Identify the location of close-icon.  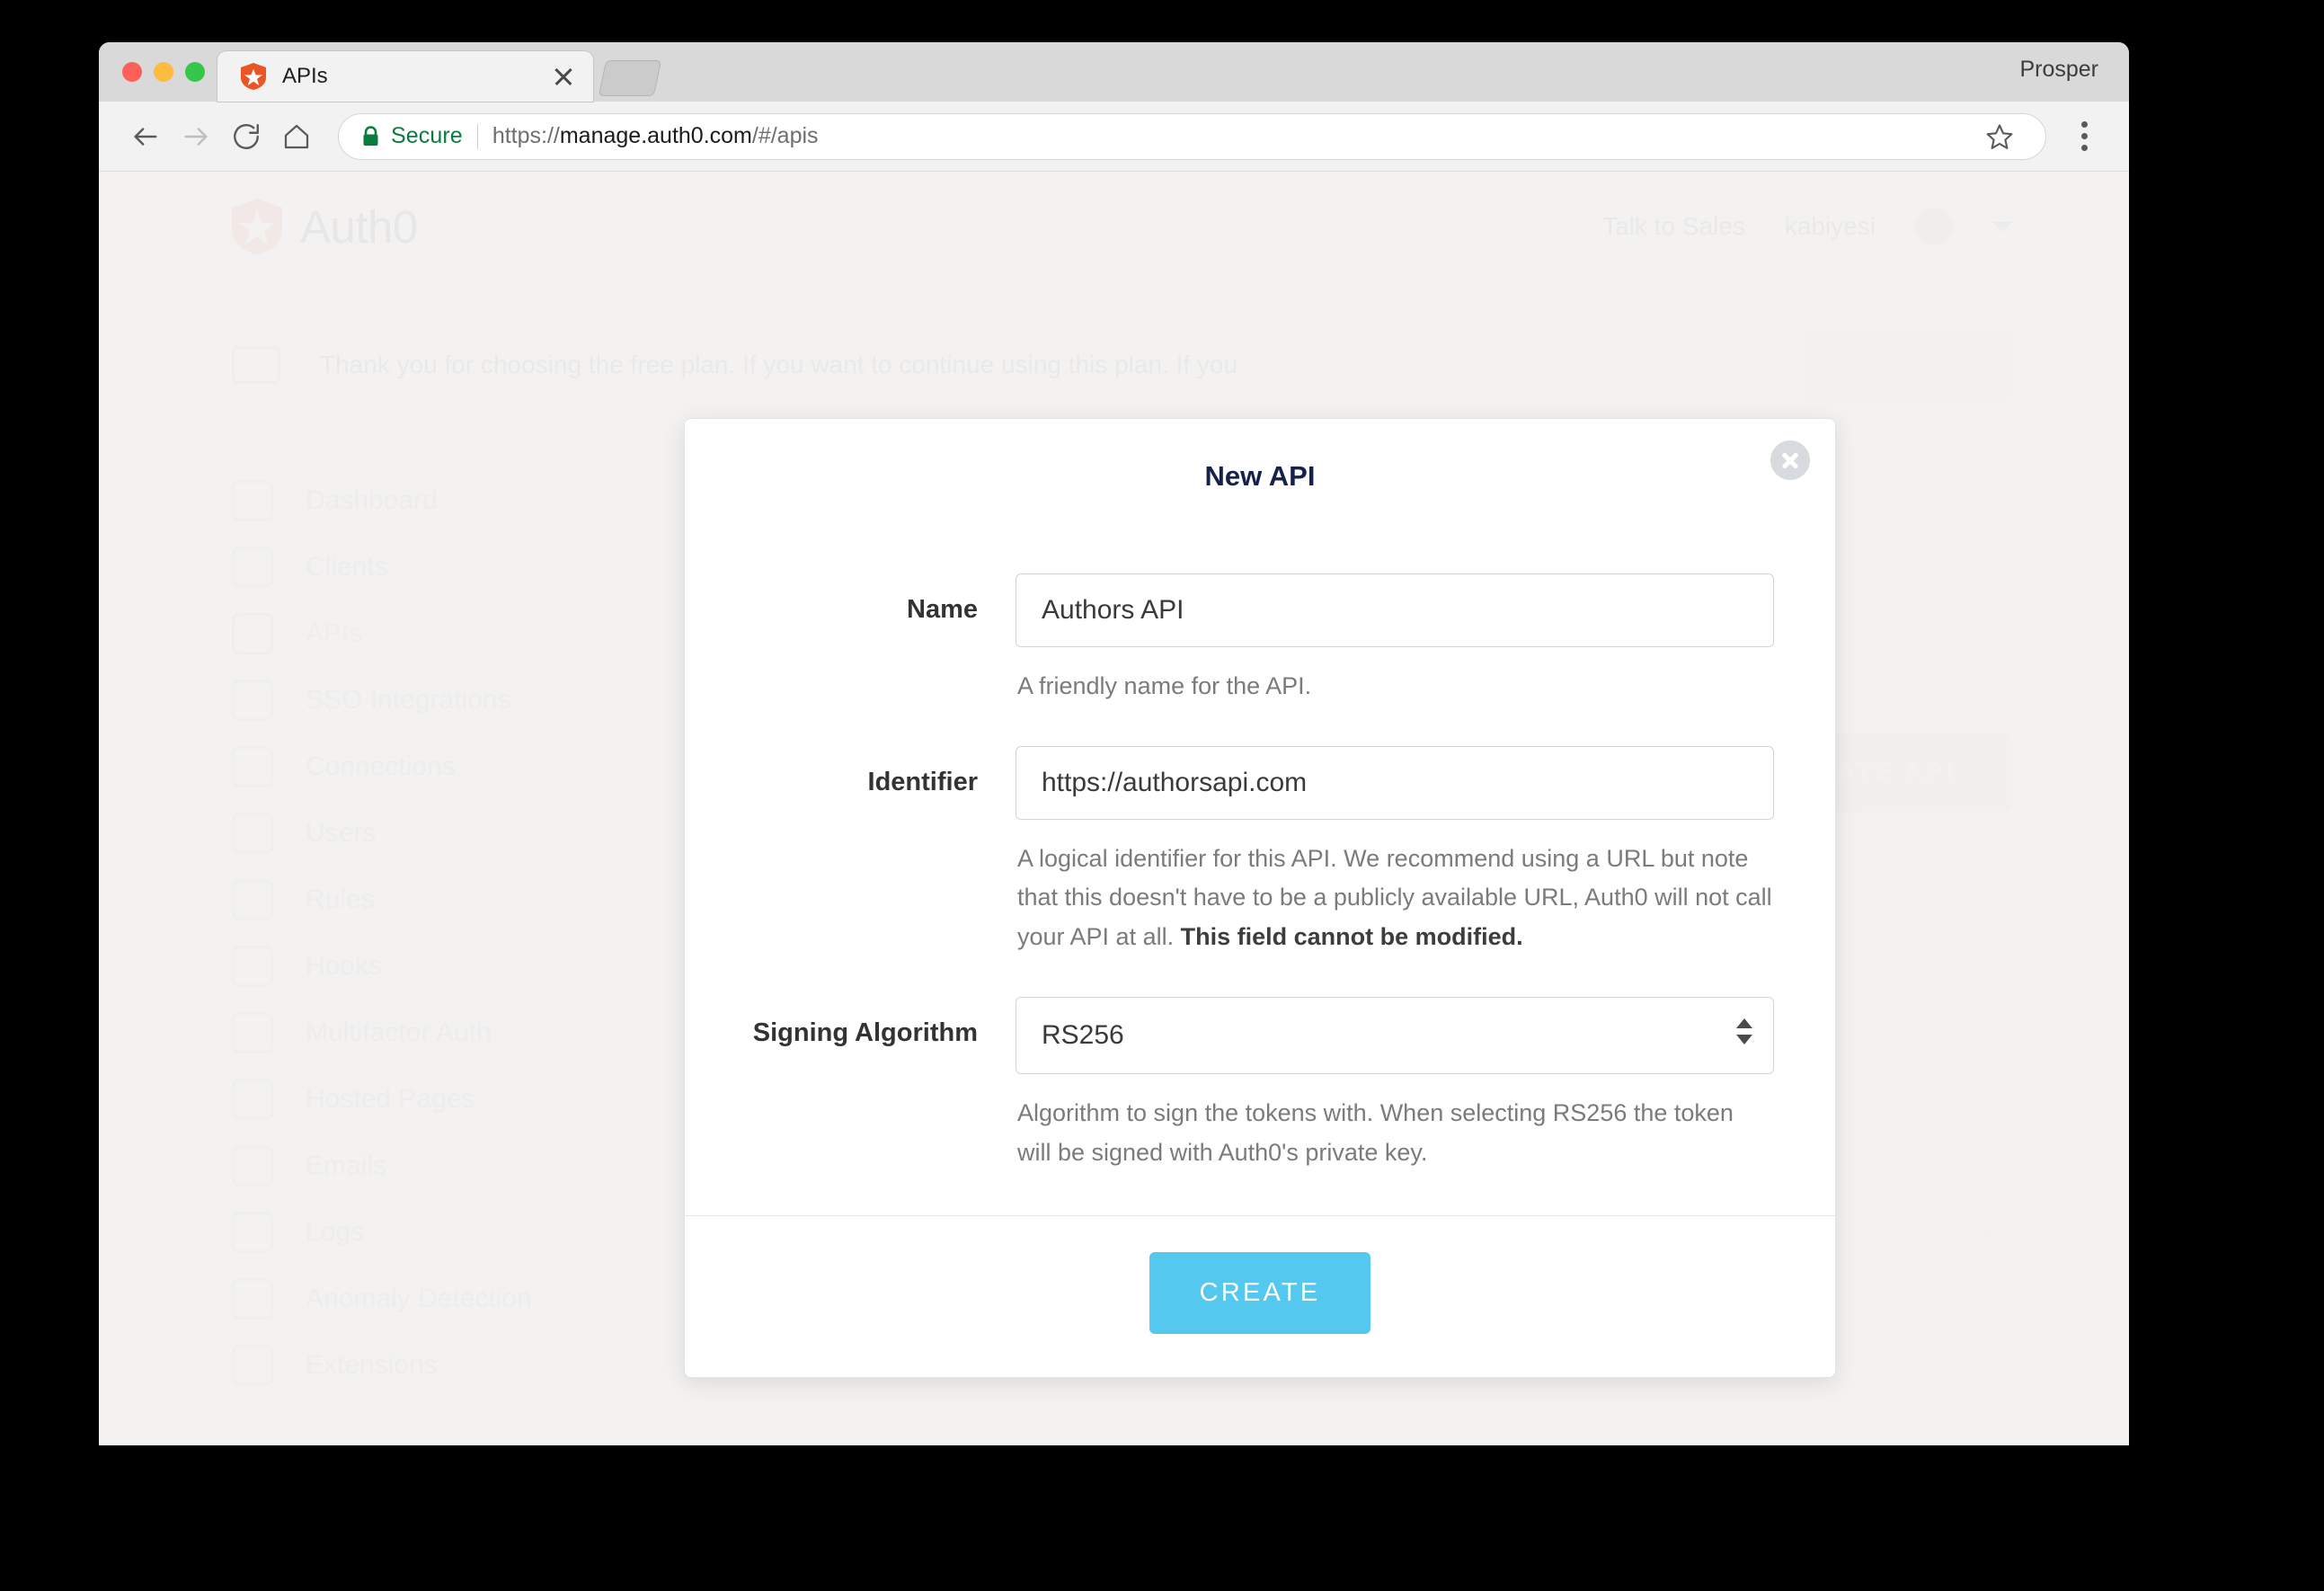
(1790, 460).